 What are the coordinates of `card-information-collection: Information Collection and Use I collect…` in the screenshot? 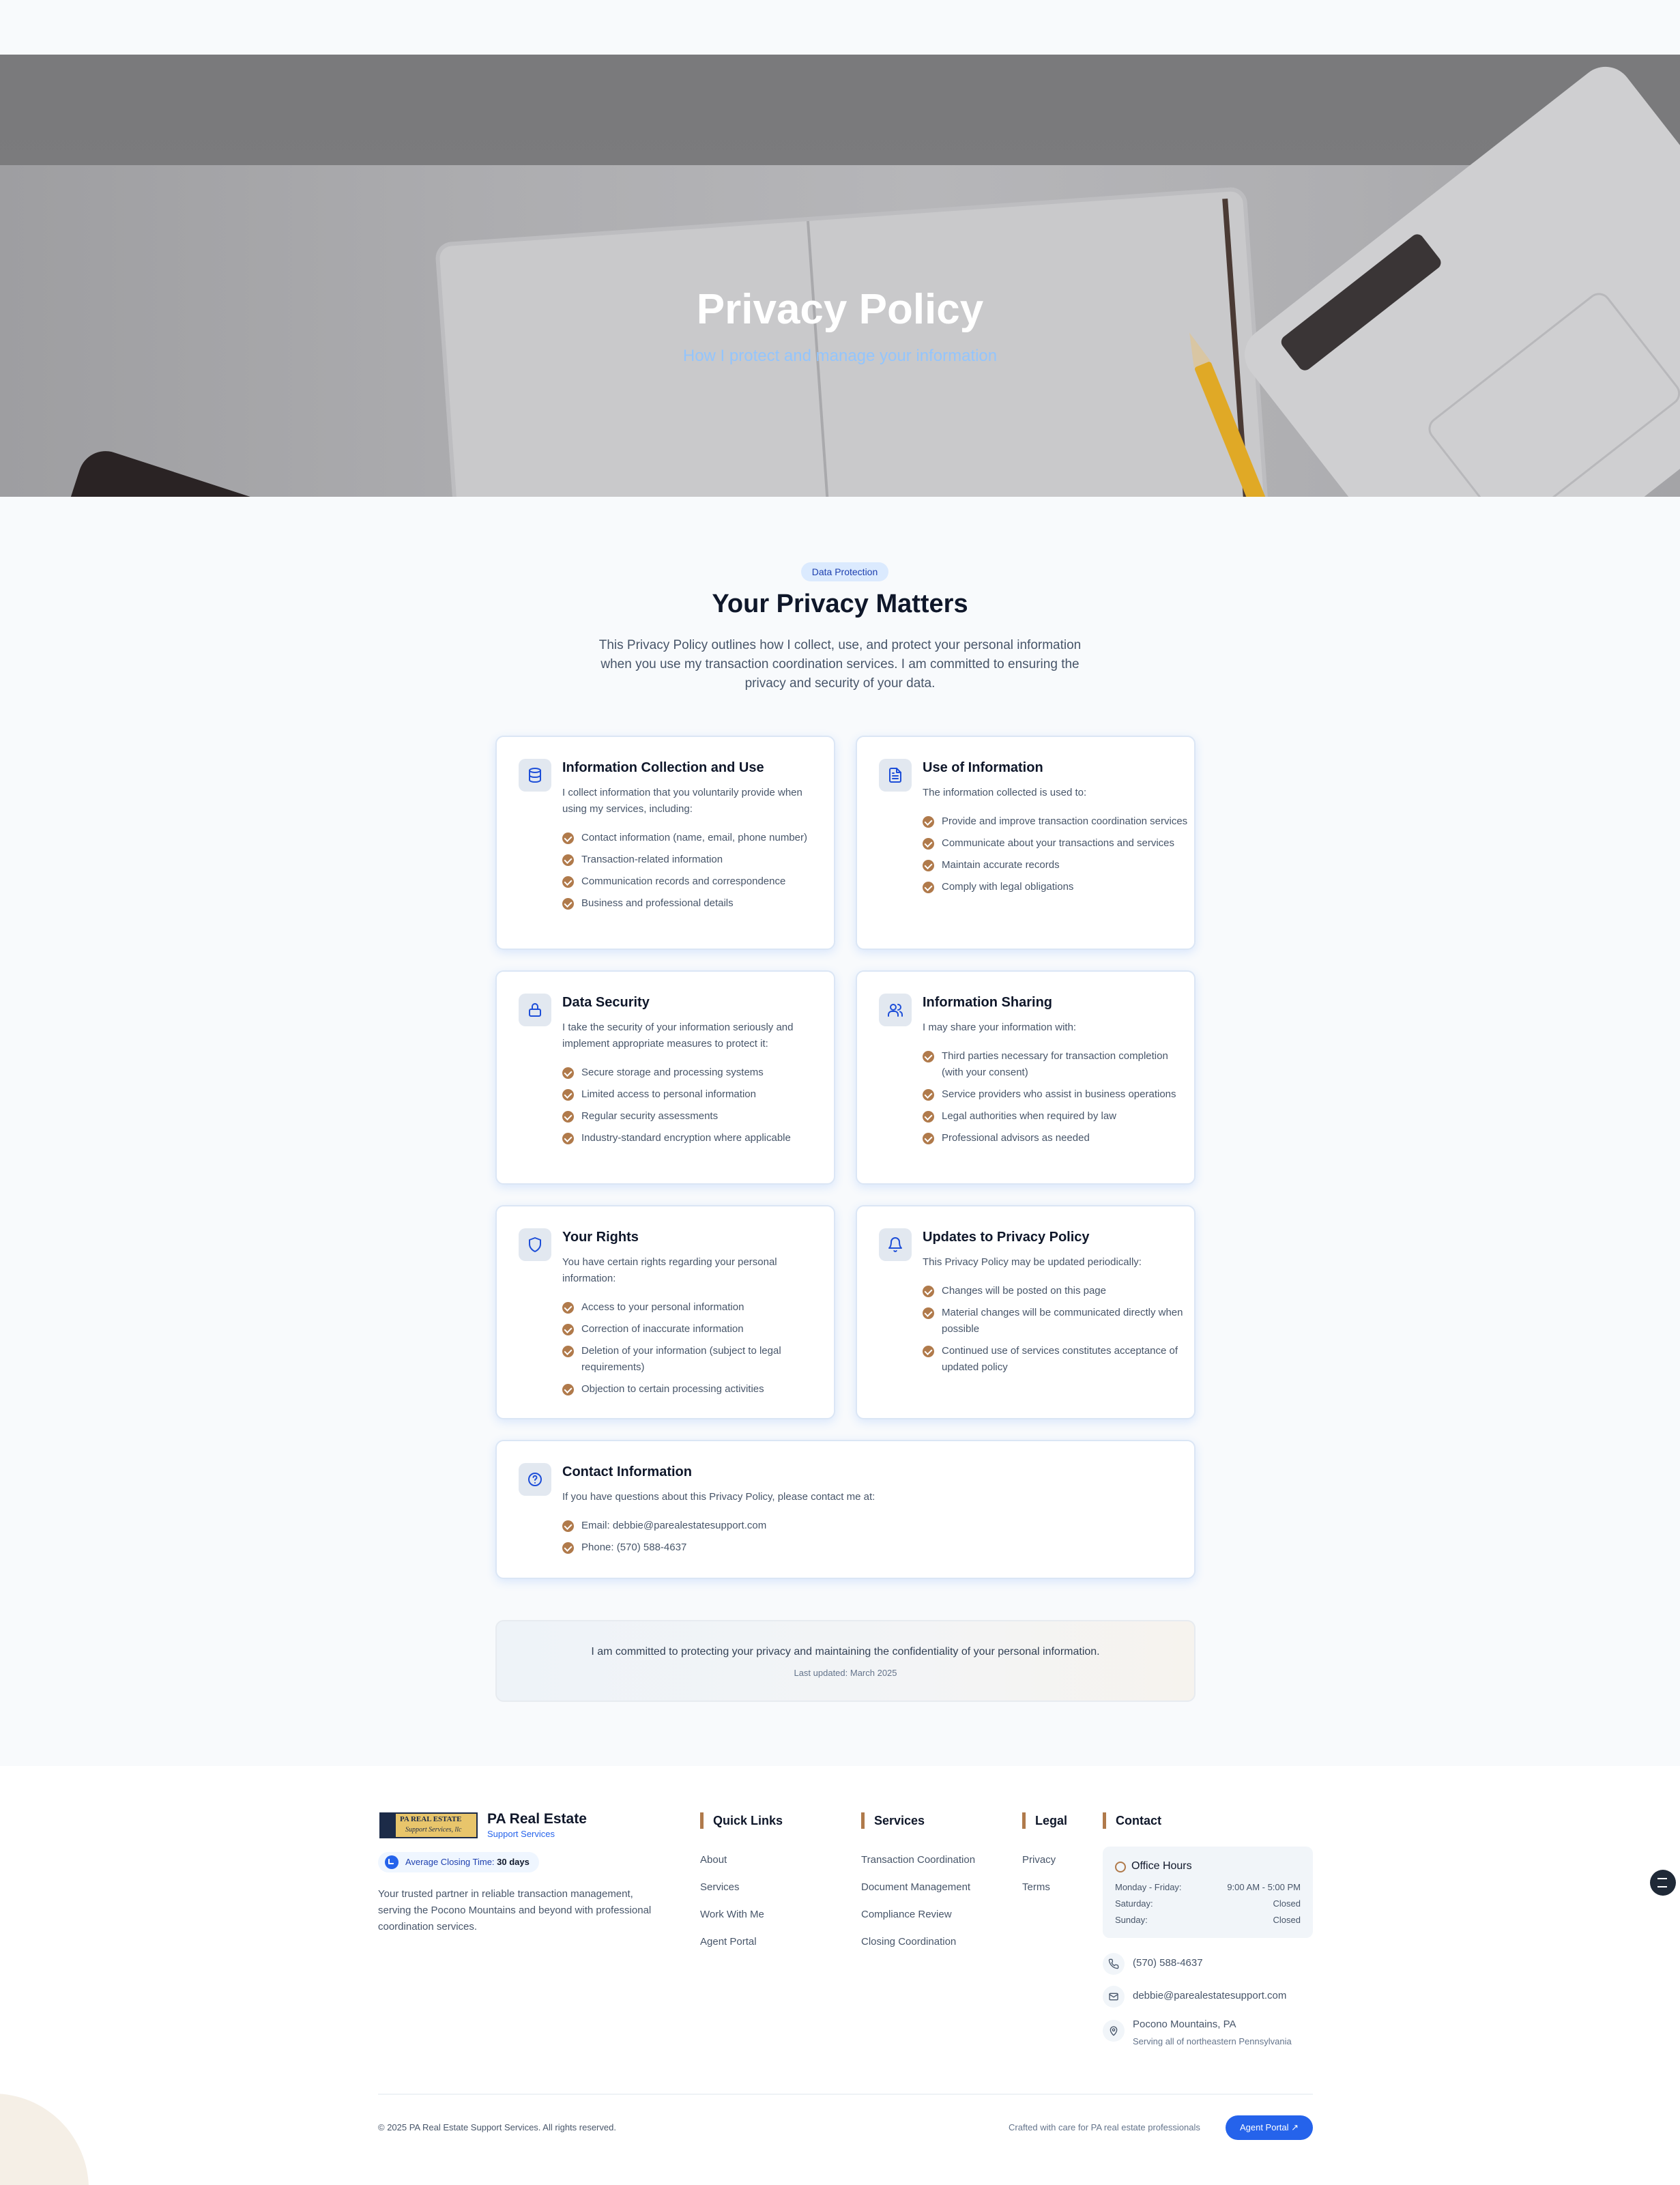 It's located at (665, 843).